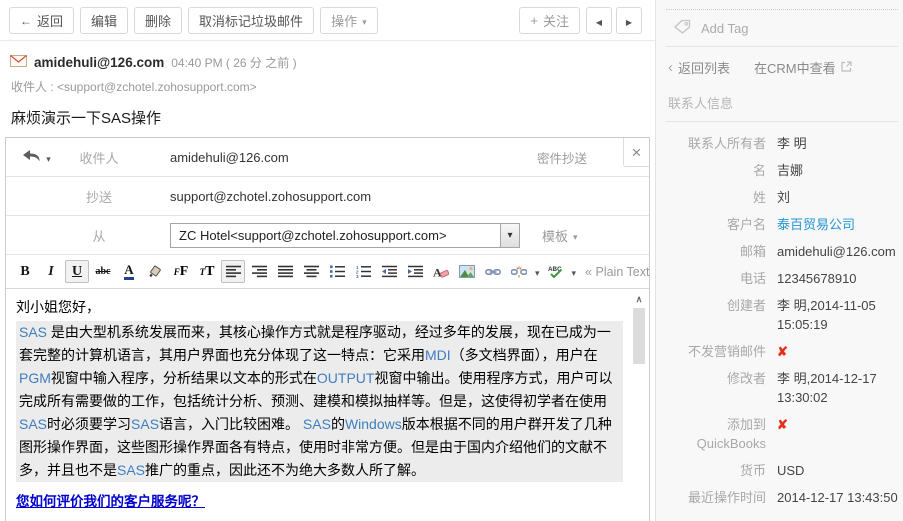 This screenshot has width=903, height=521. Describe the element at coordinates (639, 336) in the screenshot. I see `scrollbar-thumb` at that location.